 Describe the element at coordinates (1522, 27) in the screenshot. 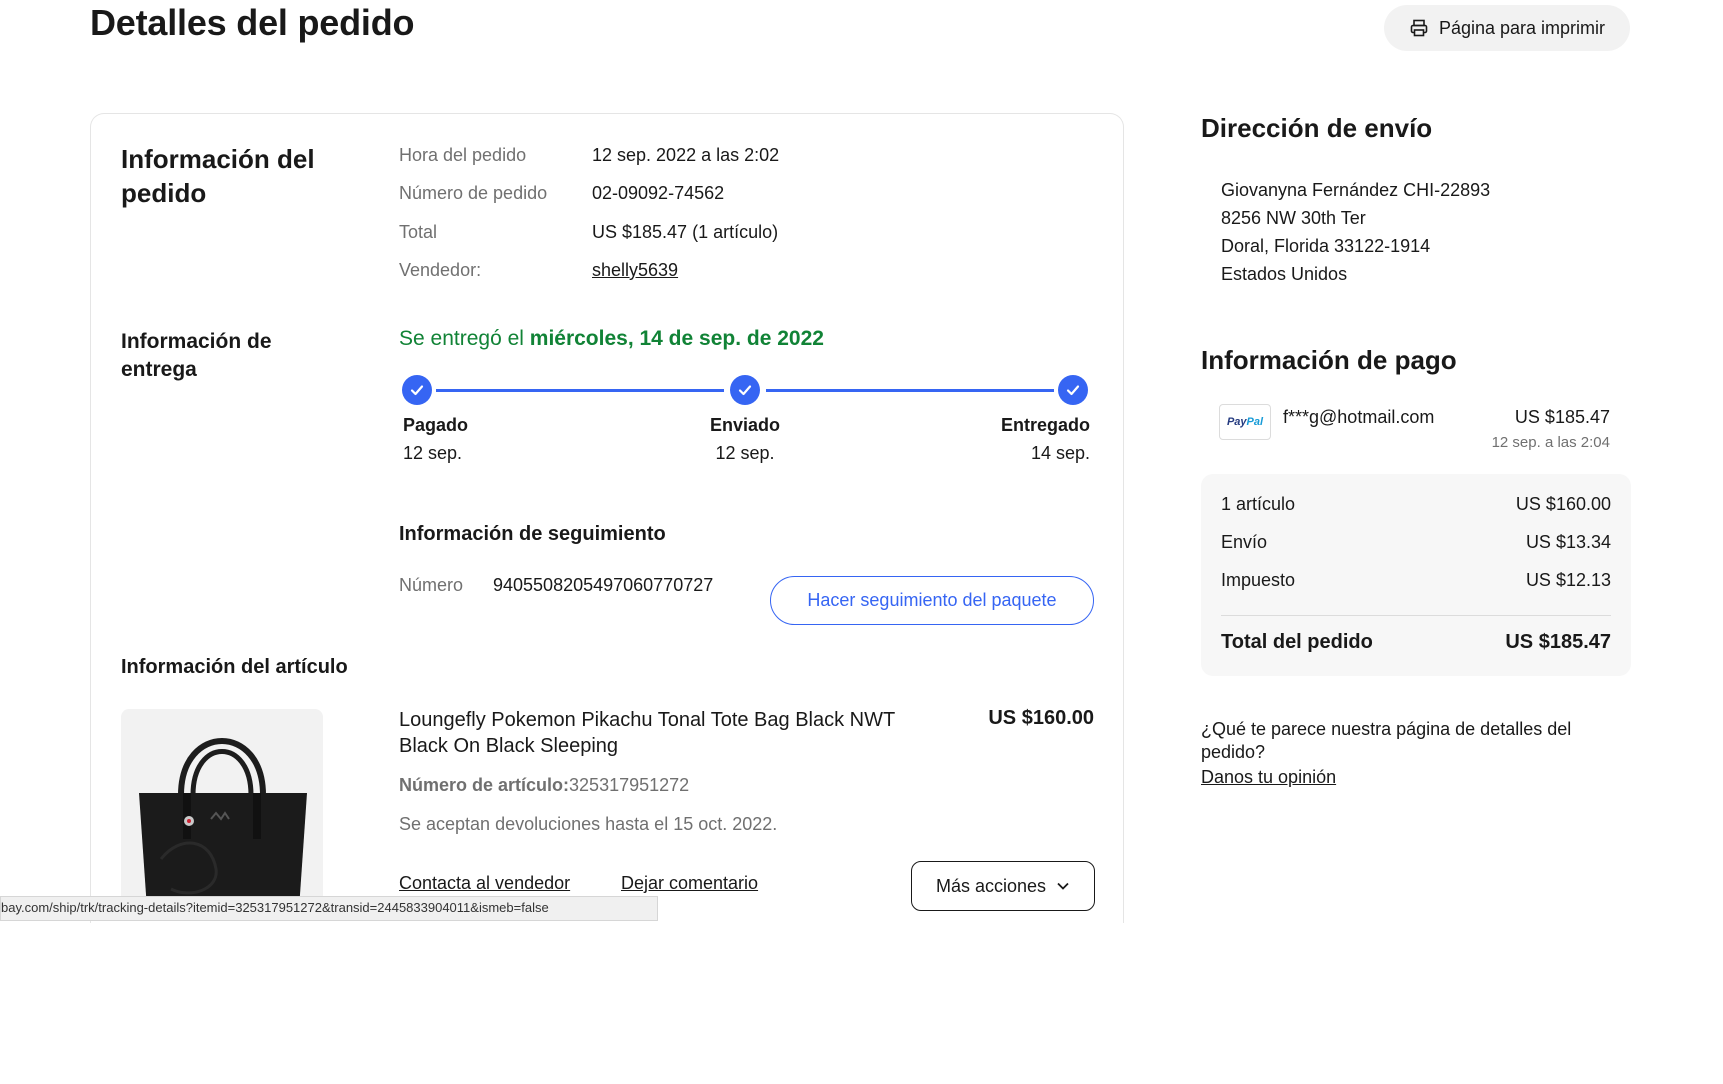

I see `print-page-label: Página para imprimir` at that location.